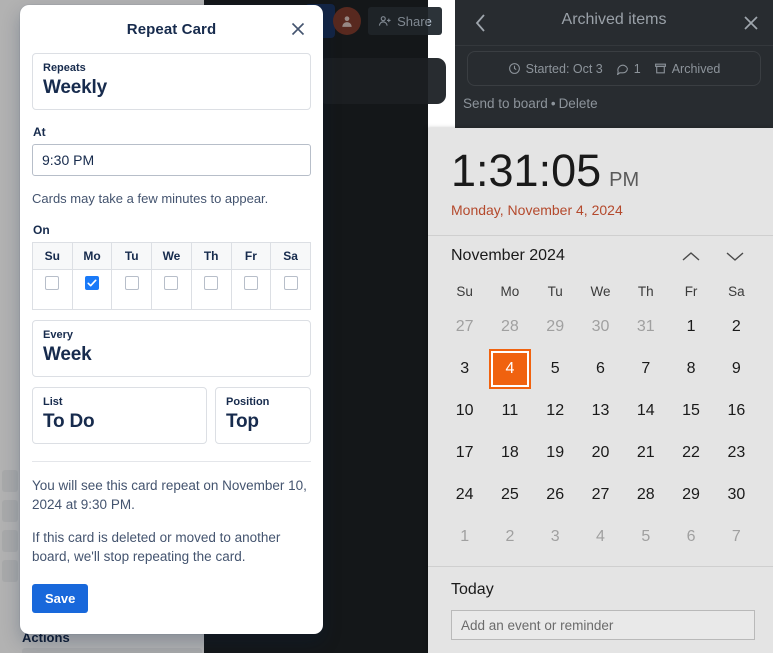 The height and width of the screenshot is (653, 773). I want to click on calendar-day-label: 3, so click(555, 536).